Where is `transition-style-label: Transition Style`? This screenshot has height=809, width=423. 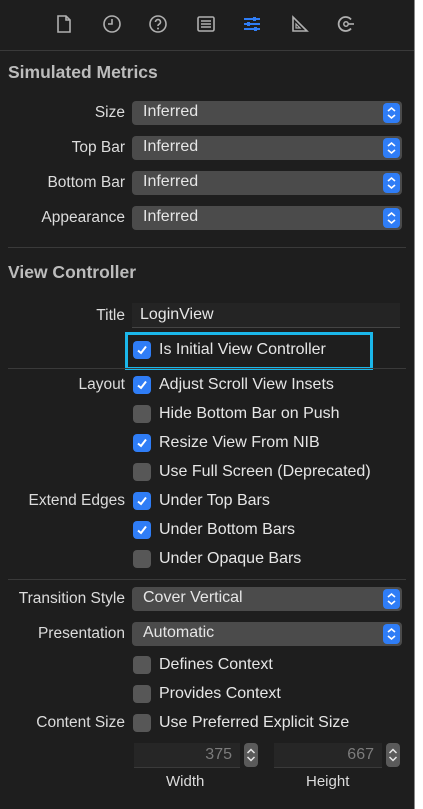 transition-style-label: Transition Style is located at coordinates (71, 598).